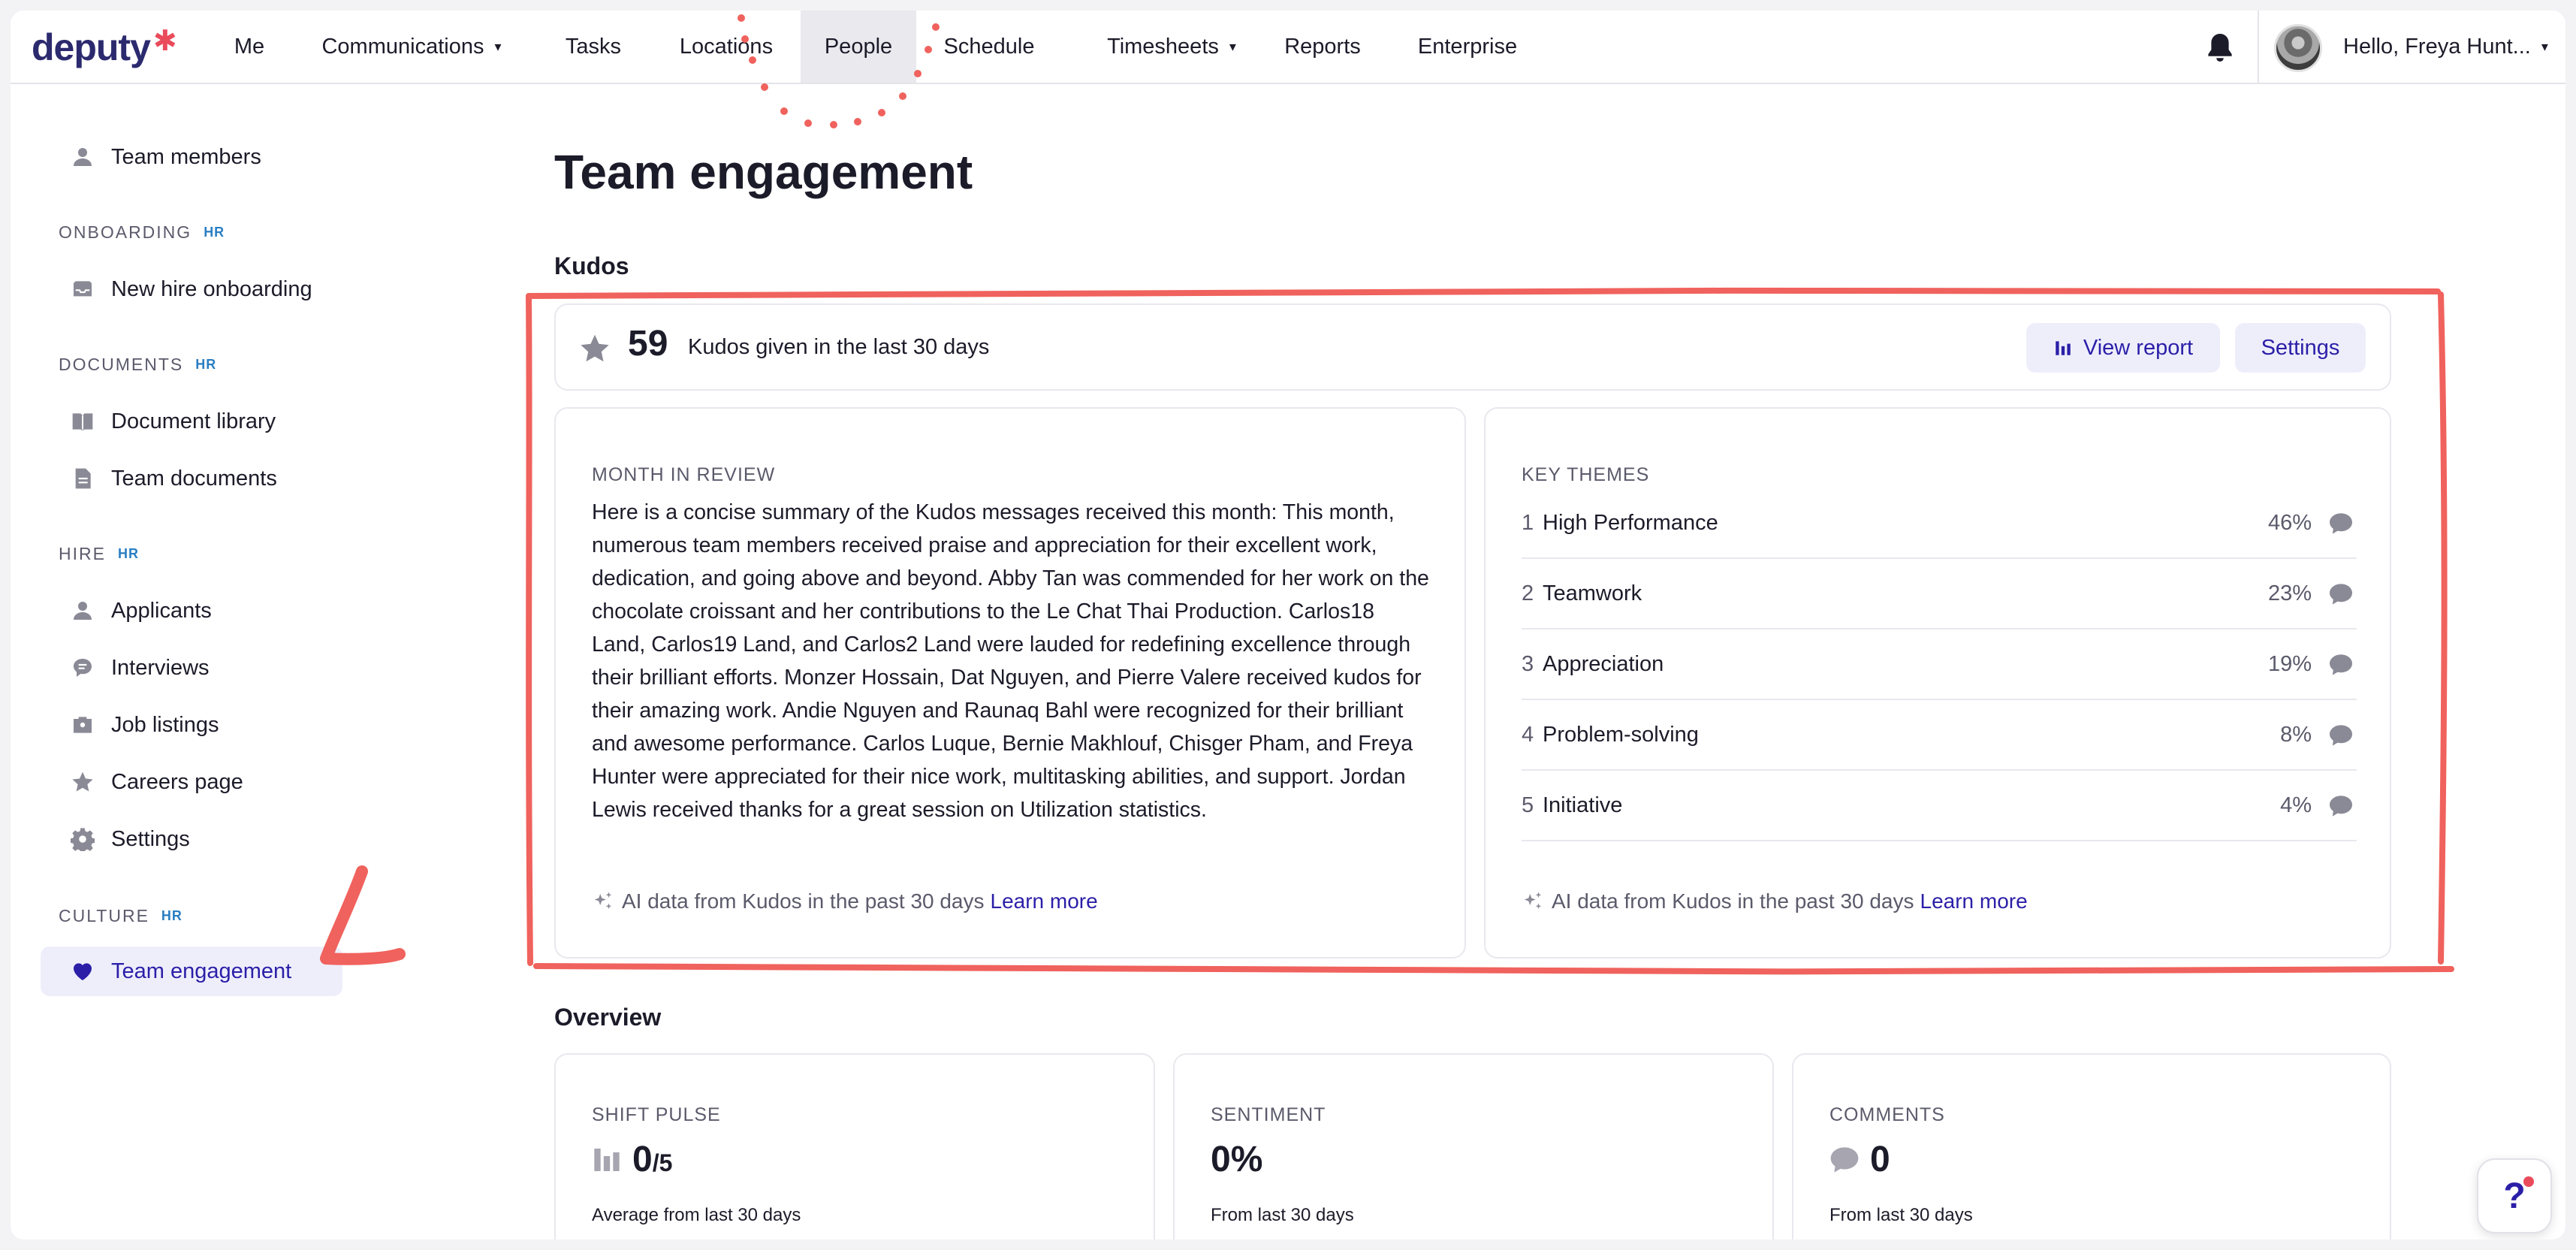 This screenshot has height=1250, width=2576. Describe the element at coordinates (1528, 593) in the screenshot. I see `theme-rank: 2` at that location.